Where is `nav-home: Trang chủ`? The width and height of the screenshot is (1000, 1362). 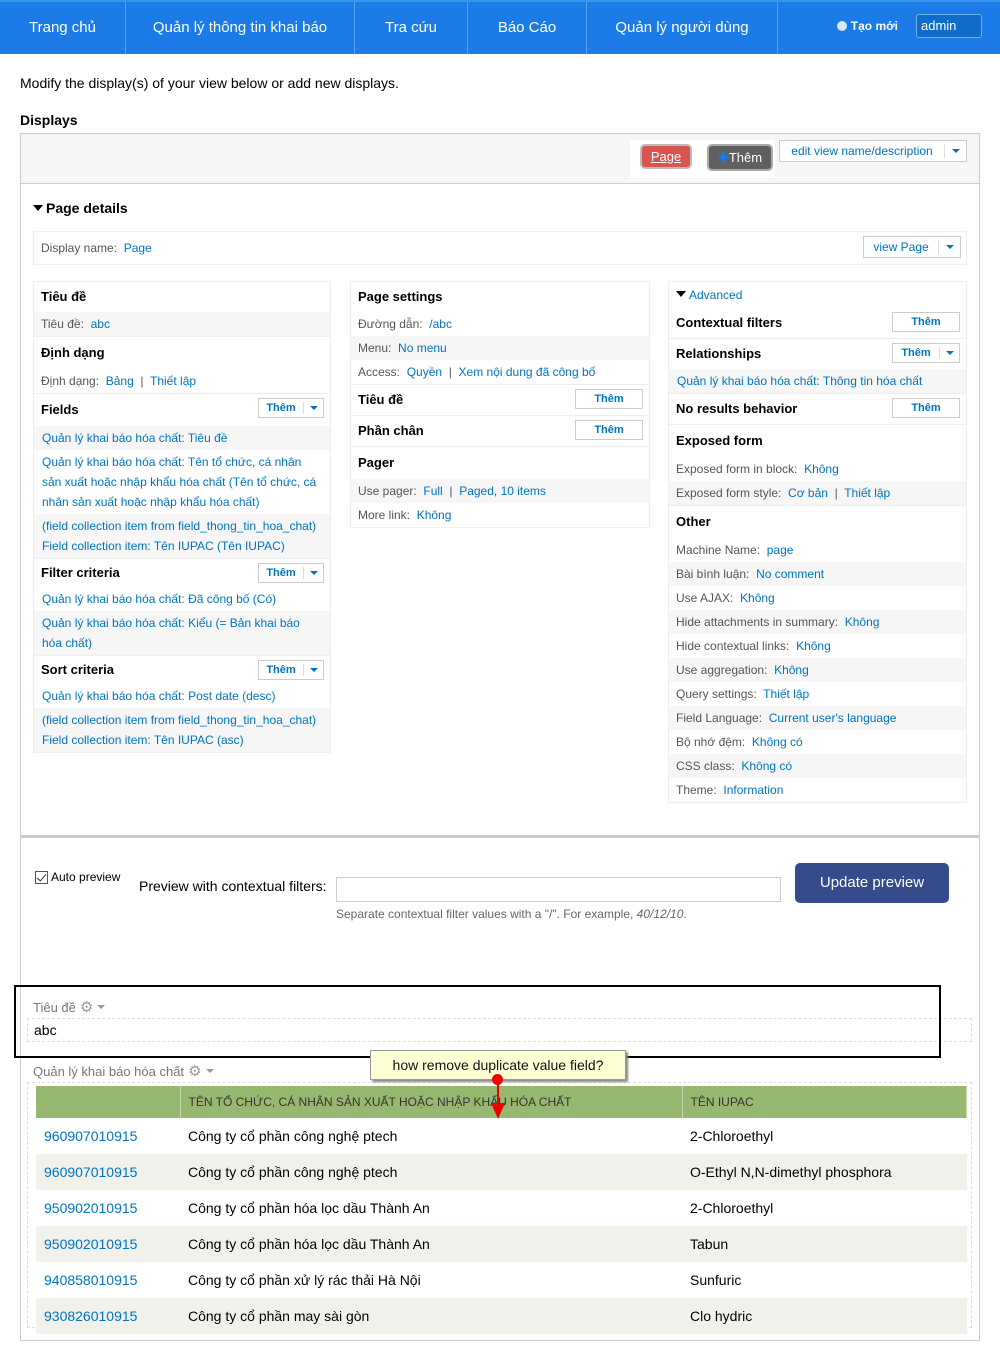
nav-home: Trang chủ is located at coordinates (63, 28).